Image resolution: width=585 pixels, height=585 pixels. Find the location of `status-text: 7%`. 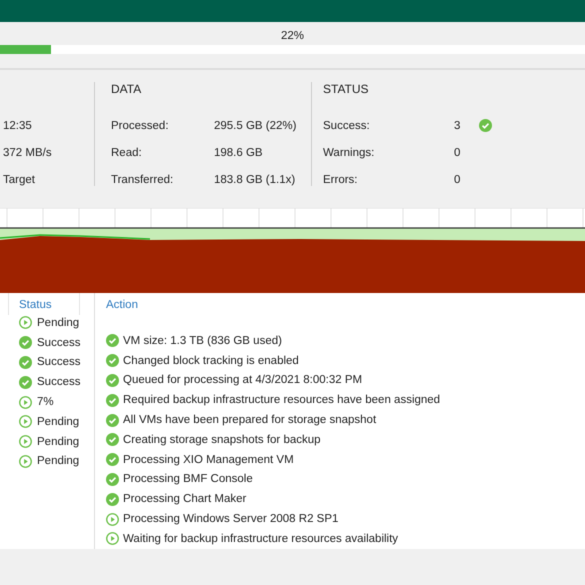

status-text: 7% is located at coordinates (45, 402).